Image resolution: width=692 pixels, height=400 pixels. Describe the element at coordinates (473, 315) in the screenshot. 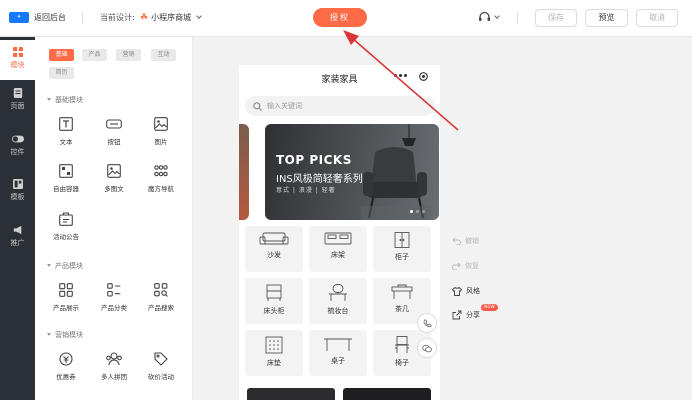

I see `share-label: 分享` at that location.